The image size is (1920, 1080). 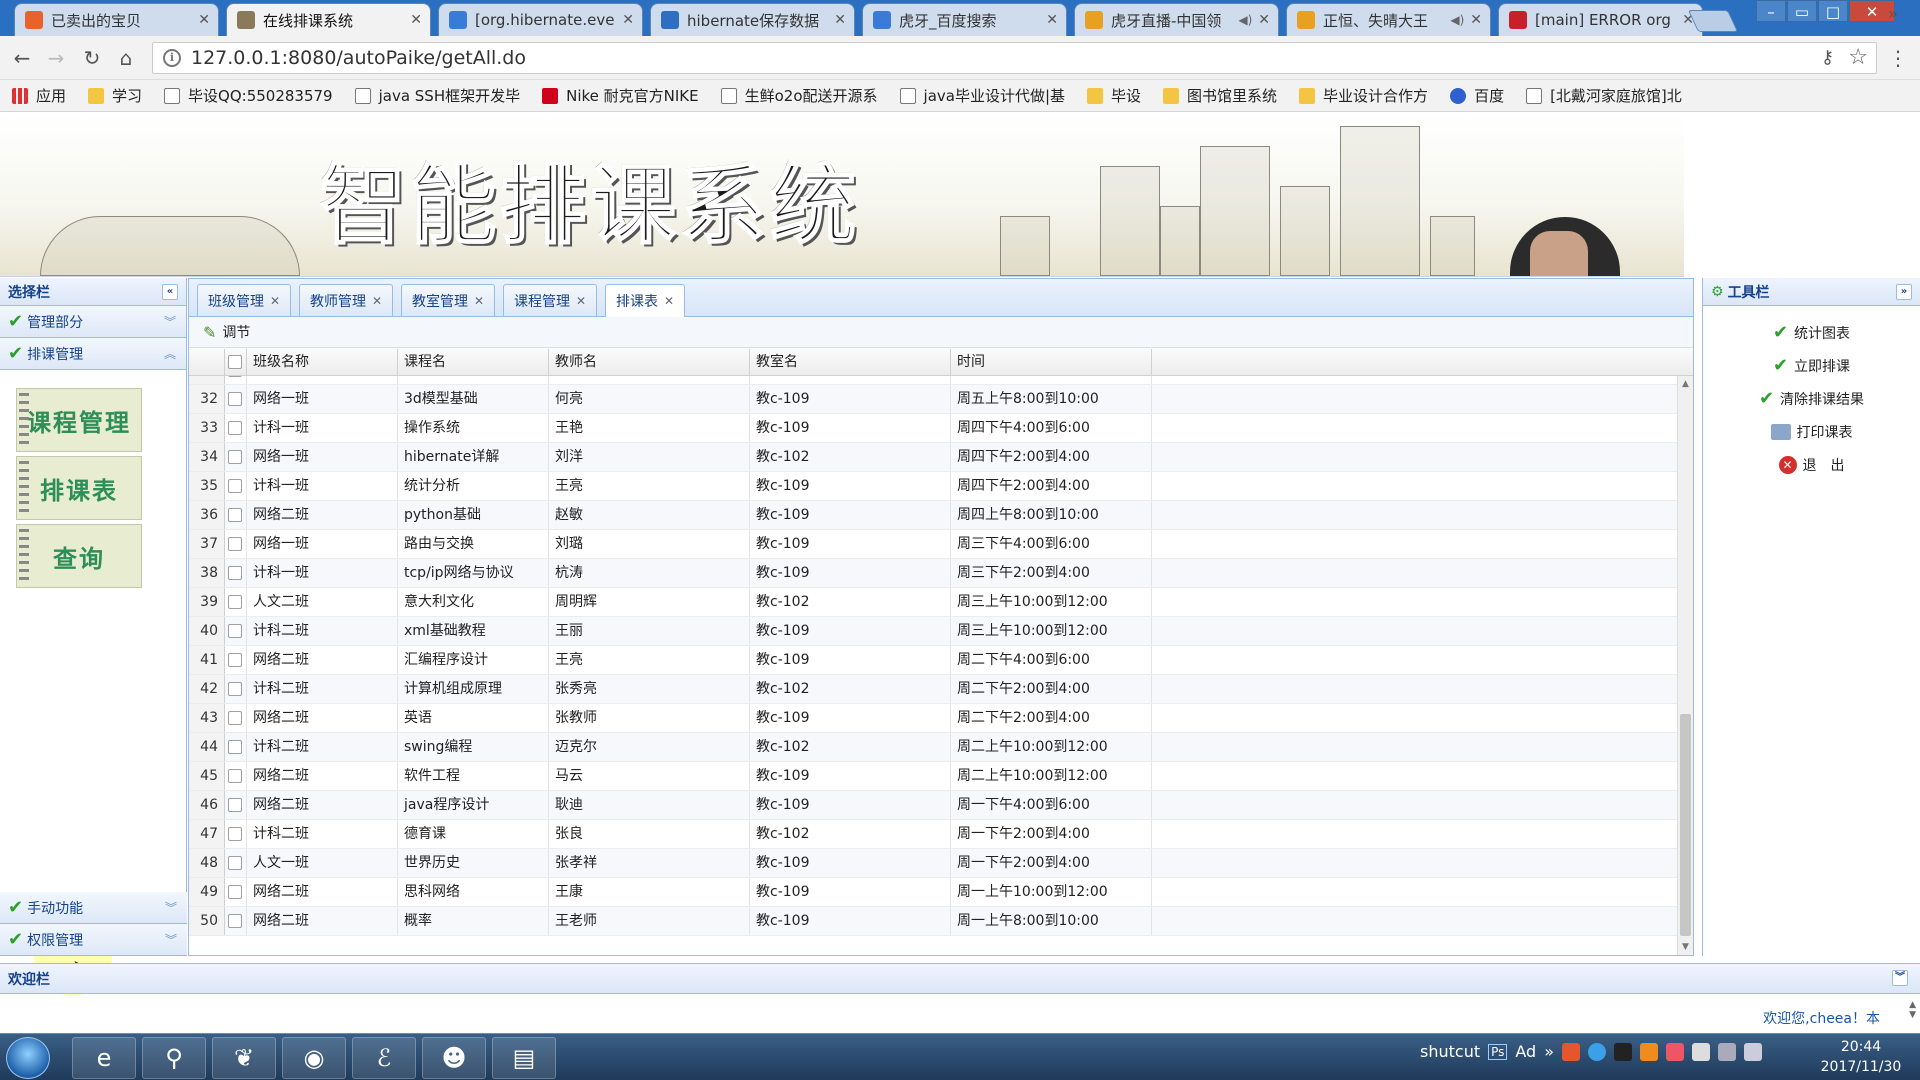 What do you see at coordinates (1571, 1051) in the screenshot?
I see `sogou-icon` at bounding box center [1571, 1051].